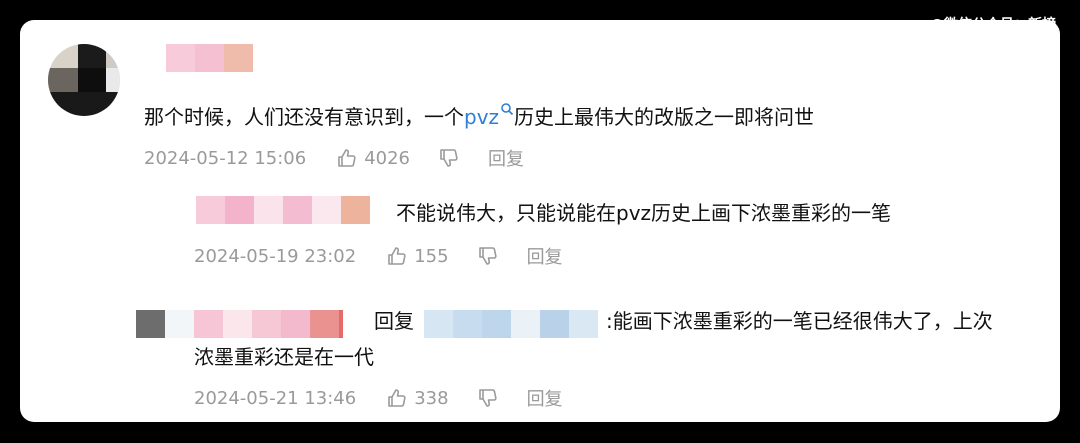 The width and height of the screenshot is (1080, 443). I want to click on dislike-button, so click(449, 158).